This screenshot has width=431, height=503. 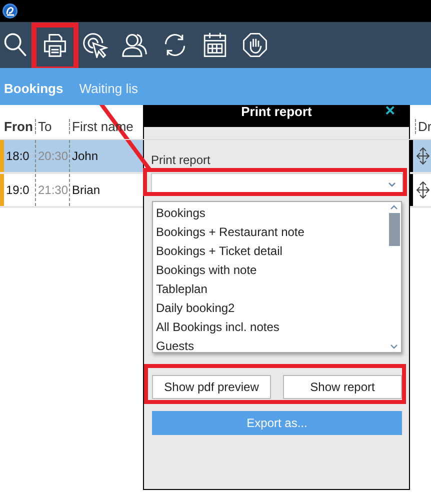 What do you see at coordinates (276, 111) in the screenshot?
I see `dialog-title: Print report` at bounding box center [276, 111].